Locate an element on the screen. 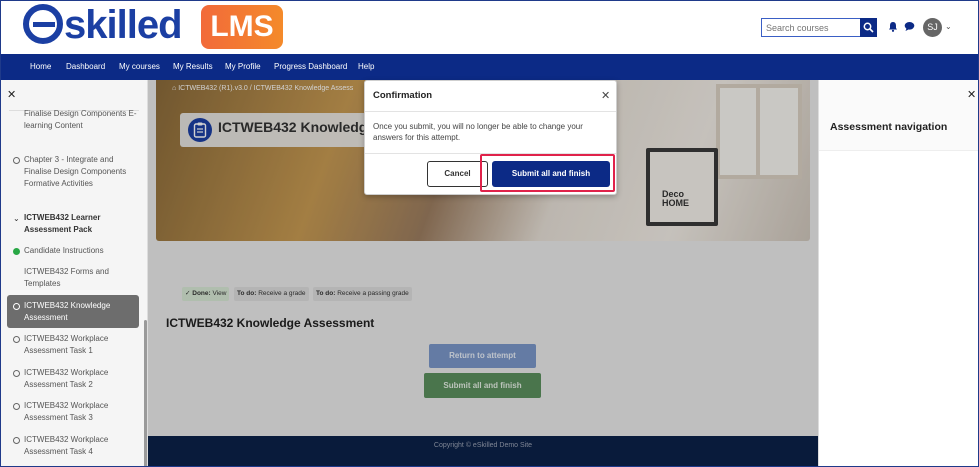  course-index-item-label: ICTWEB432 Workplace Assessment Task 4 is located at coordinates (66, 445).